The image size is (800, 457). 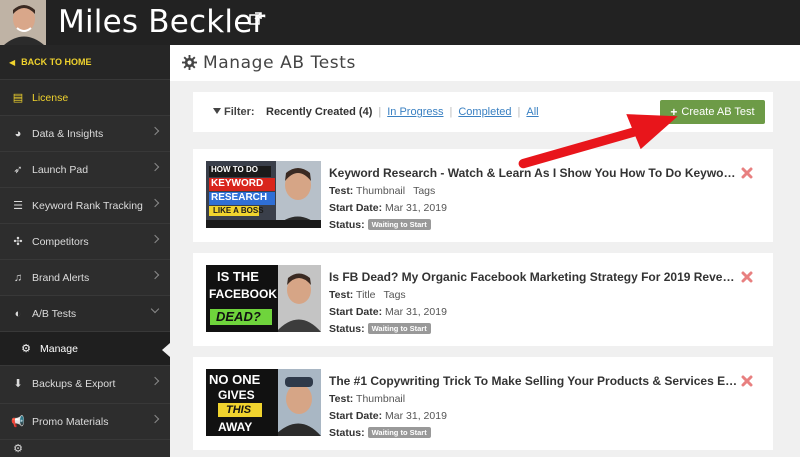 I want to click on filter-recently-created: Recently Created (4), so click(x=319, y=112).